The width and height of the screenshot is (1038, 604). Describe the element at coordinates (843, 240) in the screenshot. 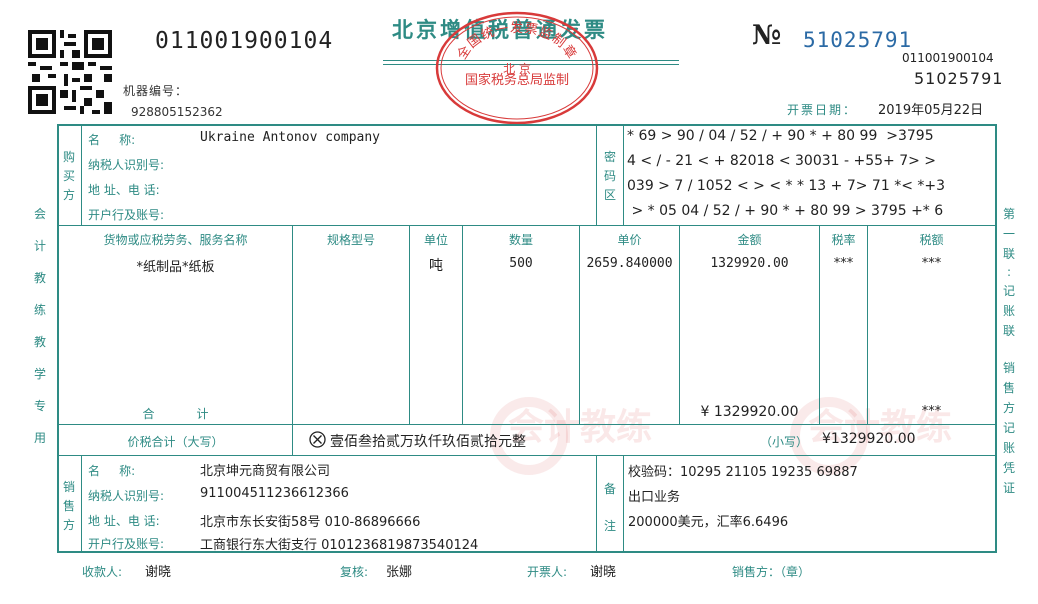

I see `header-tax-rate: 税率` at that location.